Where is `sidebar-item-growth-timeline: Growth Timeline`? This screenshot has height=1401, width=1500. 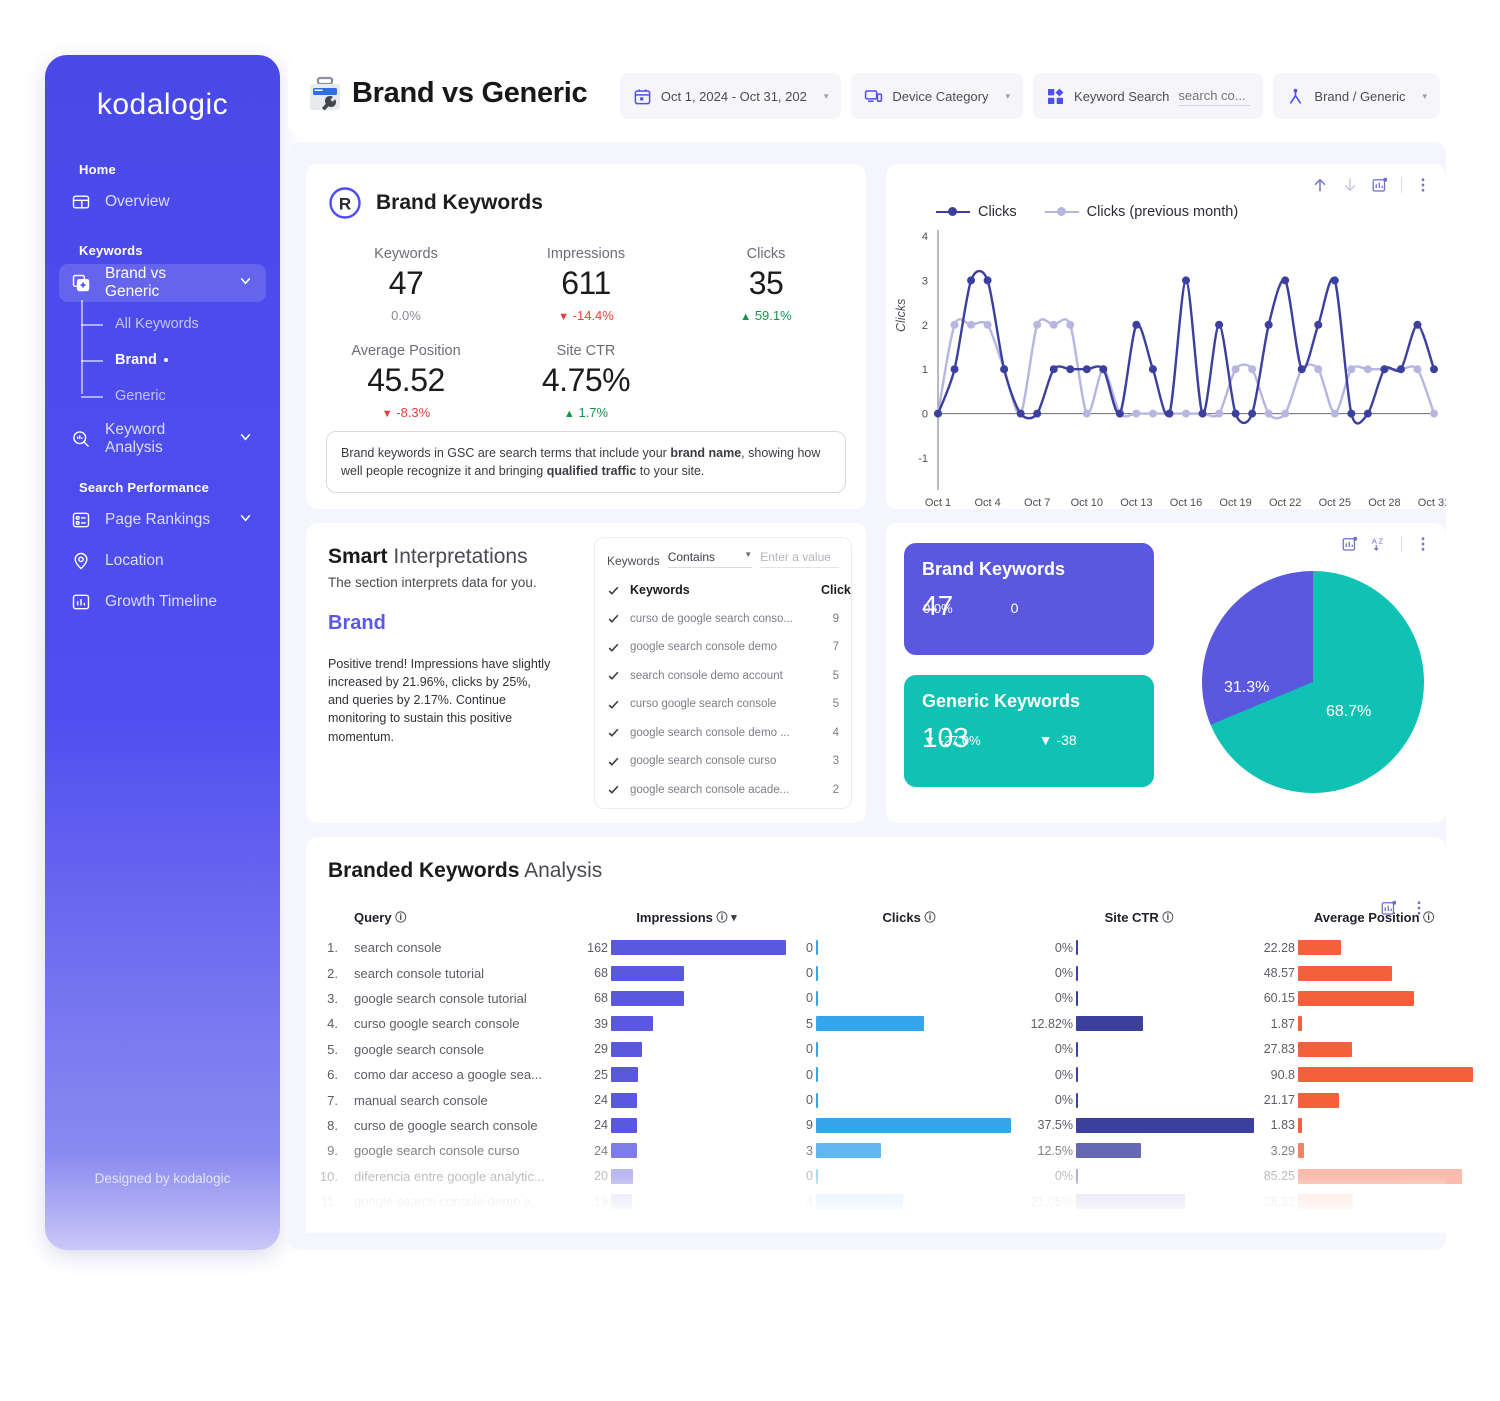
sidebar-item-growth-timeline: Growth Timeline is located at coordinates (162, 602).